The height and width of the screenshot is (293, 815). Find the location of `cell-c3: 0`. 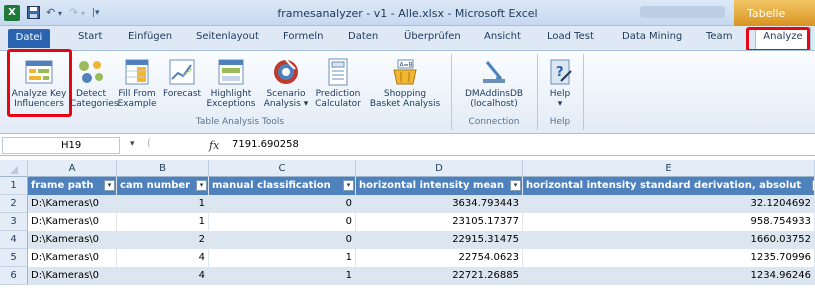

cell-c3: 0 is located at coordinates (282, 222).